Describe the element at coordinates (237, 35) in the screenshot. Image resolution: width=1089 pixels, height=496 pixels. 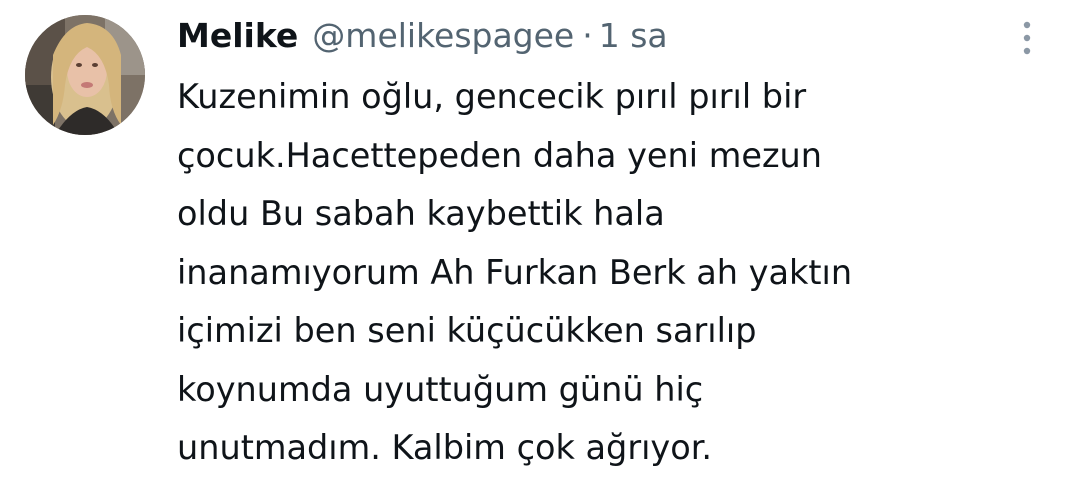
I see `author-name: Melike` at that location.